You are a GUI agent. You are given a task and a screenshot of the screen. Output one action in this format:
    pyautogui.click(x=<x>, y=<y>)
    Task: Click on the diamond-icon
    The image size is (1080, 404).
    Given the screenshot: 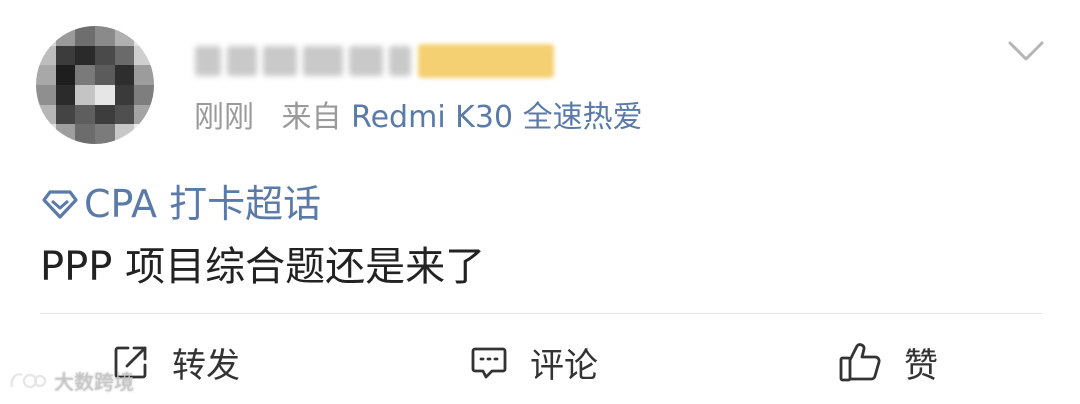 What is the action you would take?
    pyautogui.click(x=60, y=204)
    